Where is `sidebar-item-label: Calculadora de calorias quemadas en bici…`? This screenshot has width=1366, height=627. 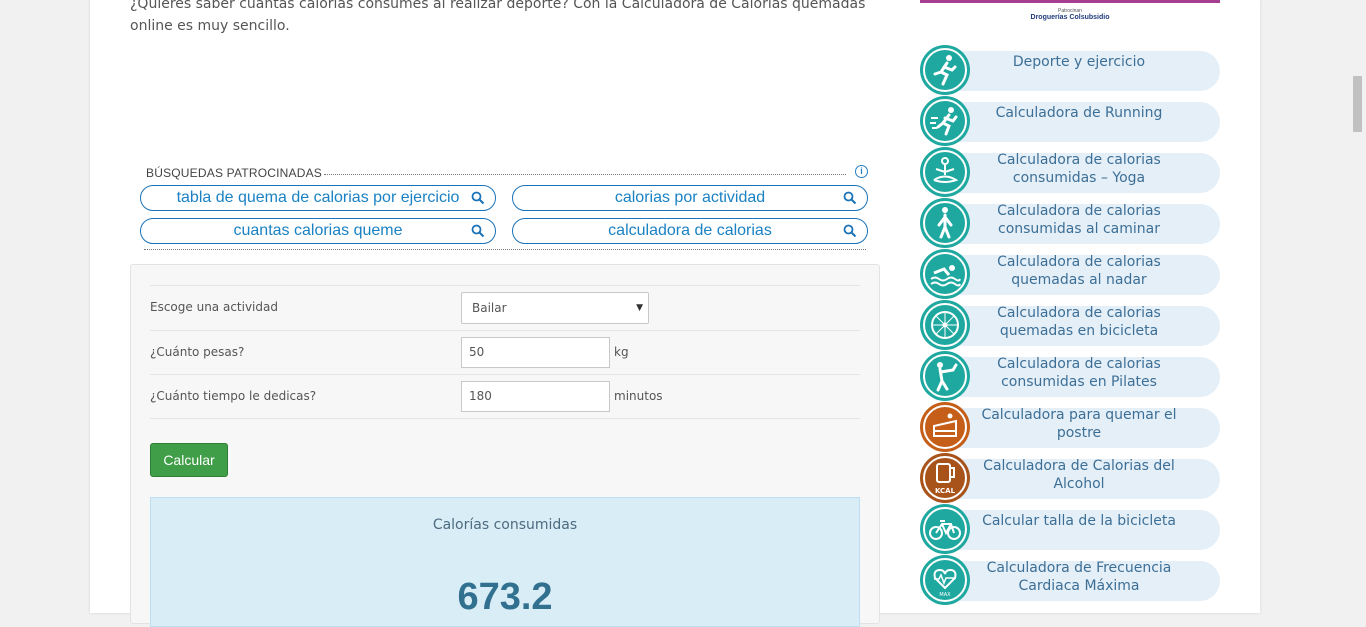 sidebar-item-label: Calculadora de calorias quemadas en bici… is located at coordinates (1079, 322).